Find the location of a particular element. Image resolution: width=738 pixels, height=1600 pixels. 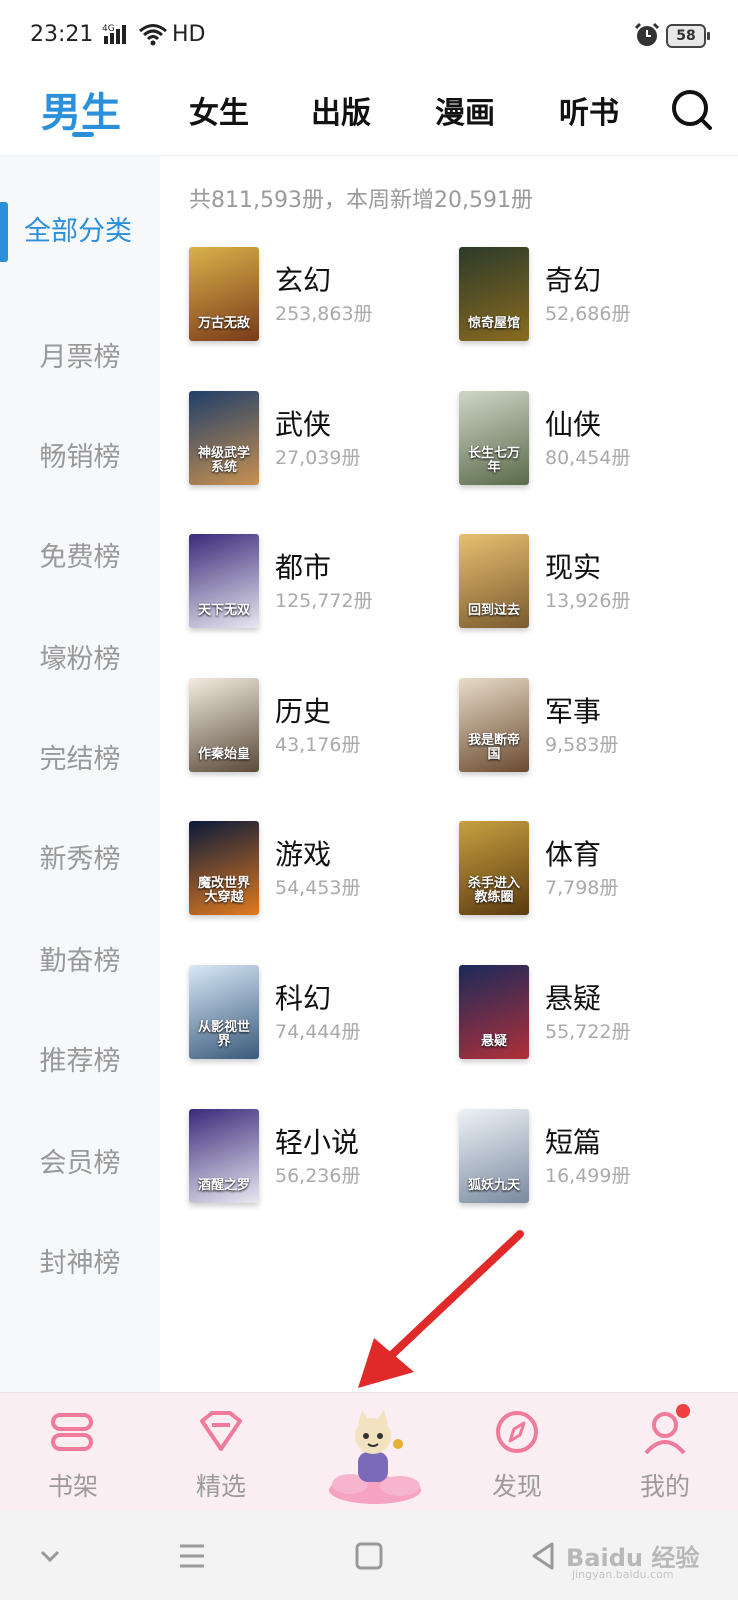

category-item: 酒醒之罗 轻小说 56,236册 is located at coordinates (319, 1157).